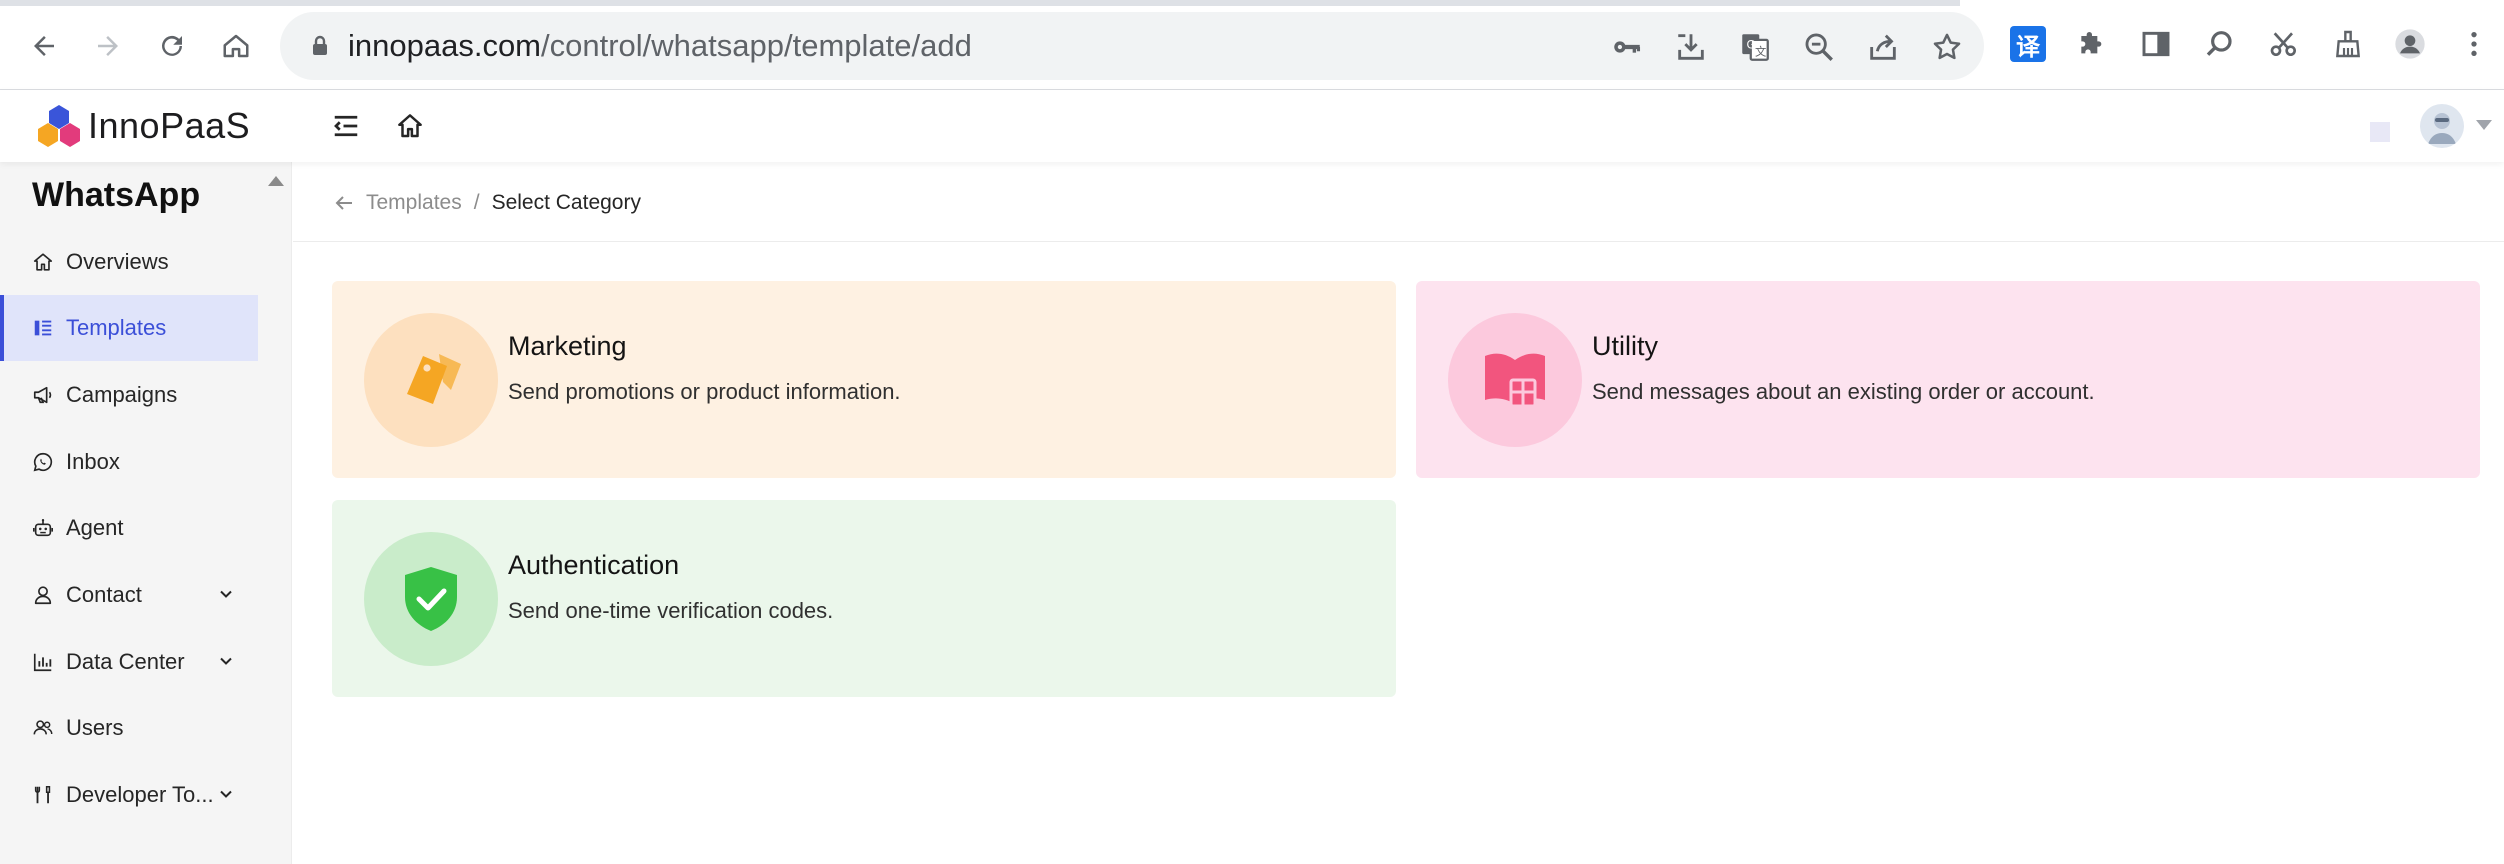  I want to click on card-description: Send promotions or product information., so click(704, 391).